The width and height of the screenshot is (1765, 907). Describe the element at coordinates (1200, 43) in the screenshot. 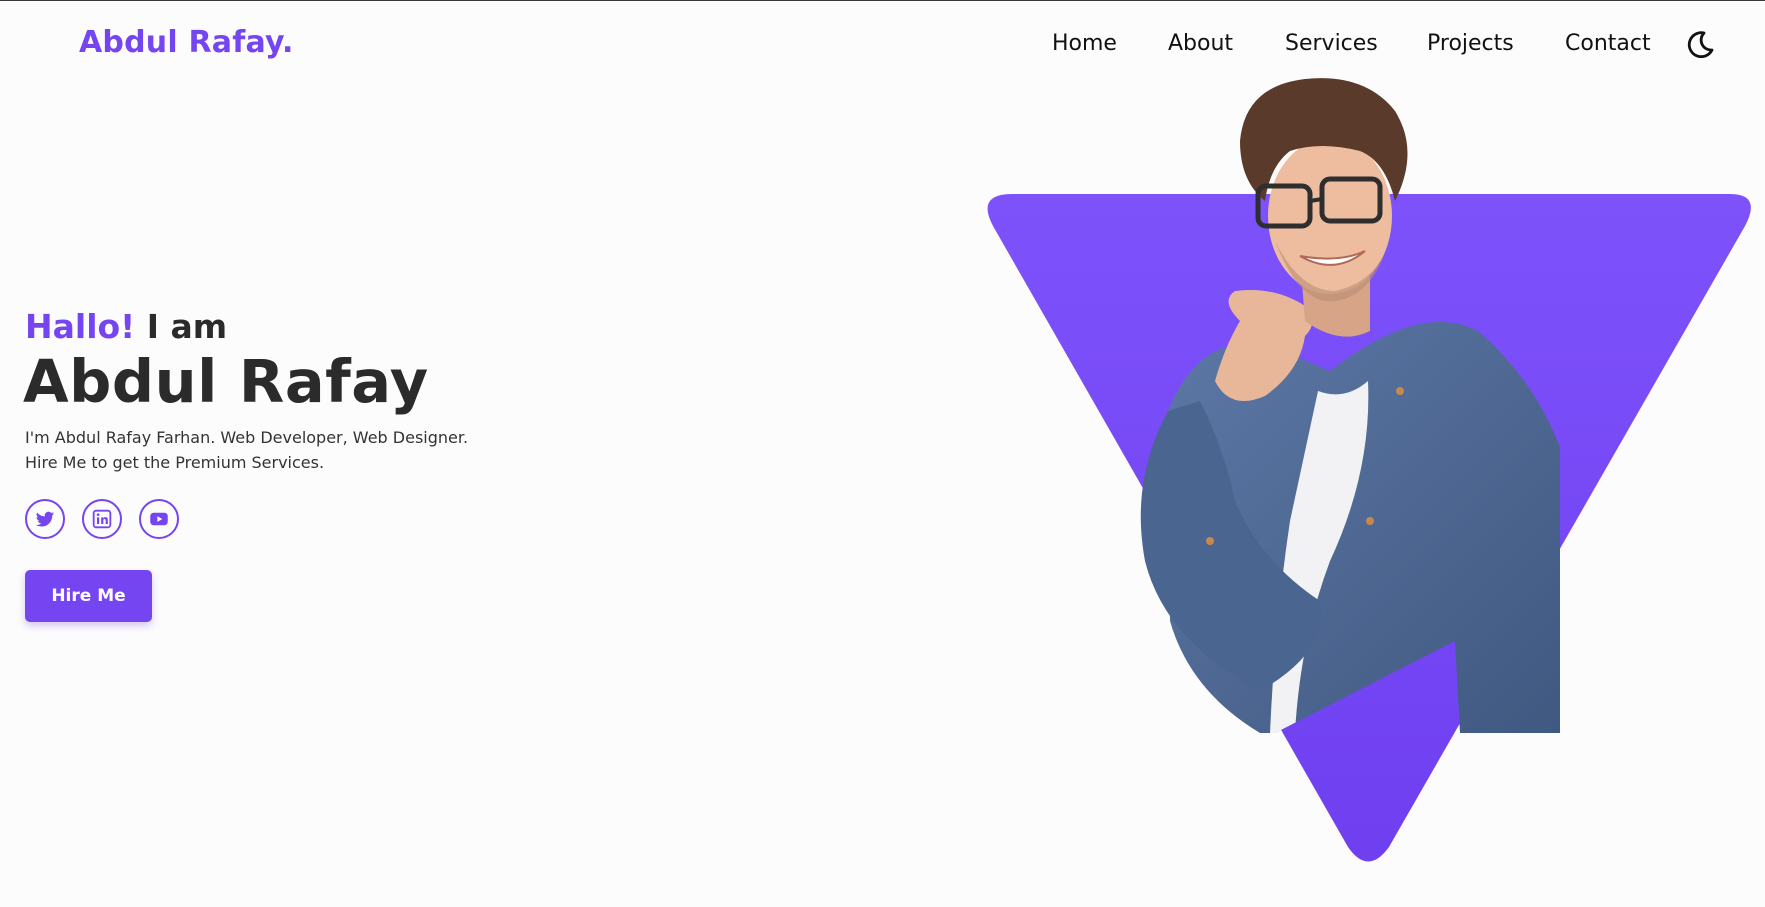

I see `nav-about: About` at that location.